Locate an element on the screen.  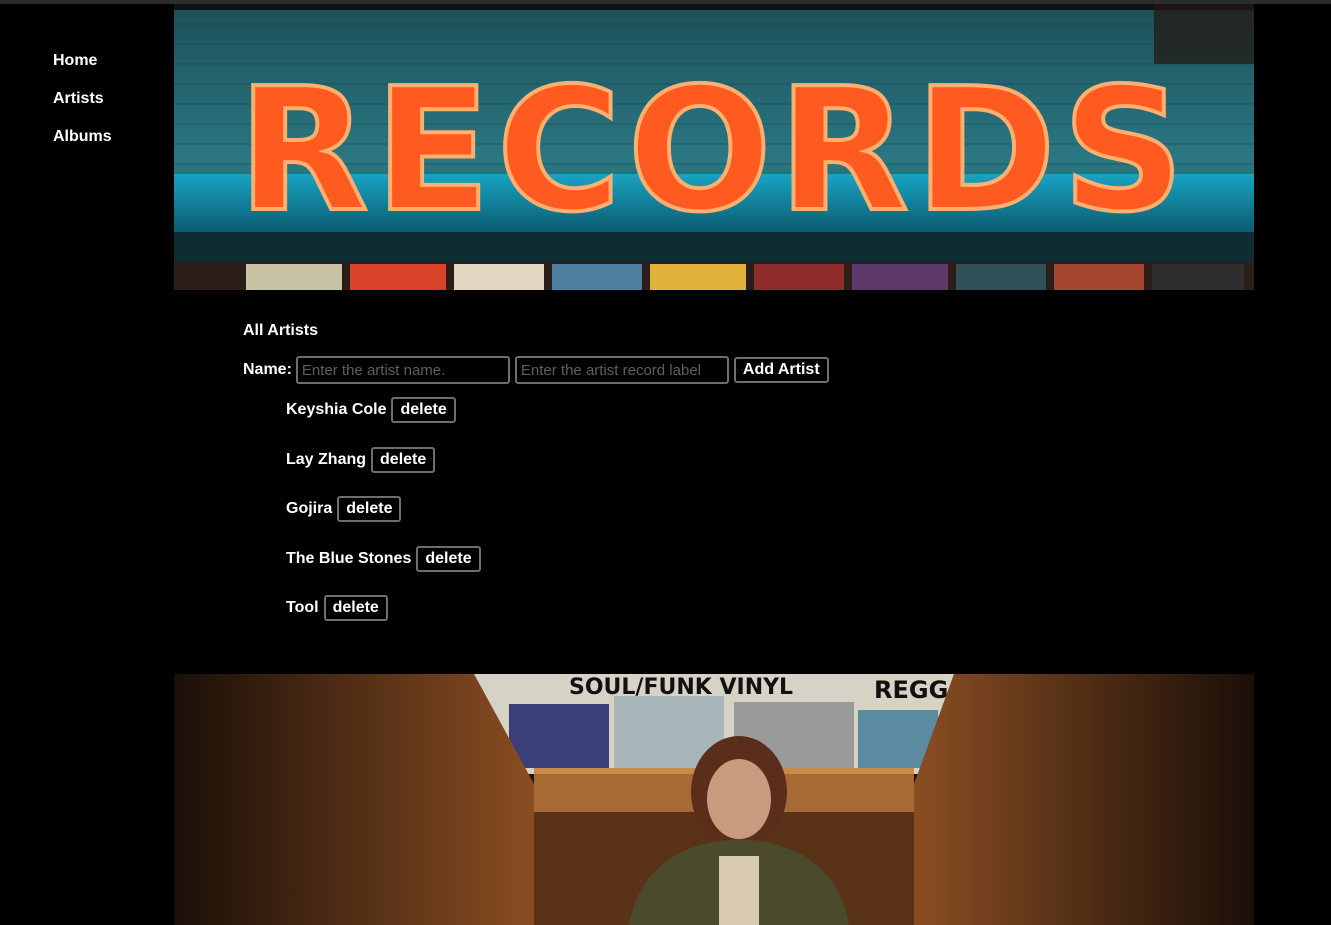
add-artist-form: Name: Add Artist is located at coordinates (693, 370).